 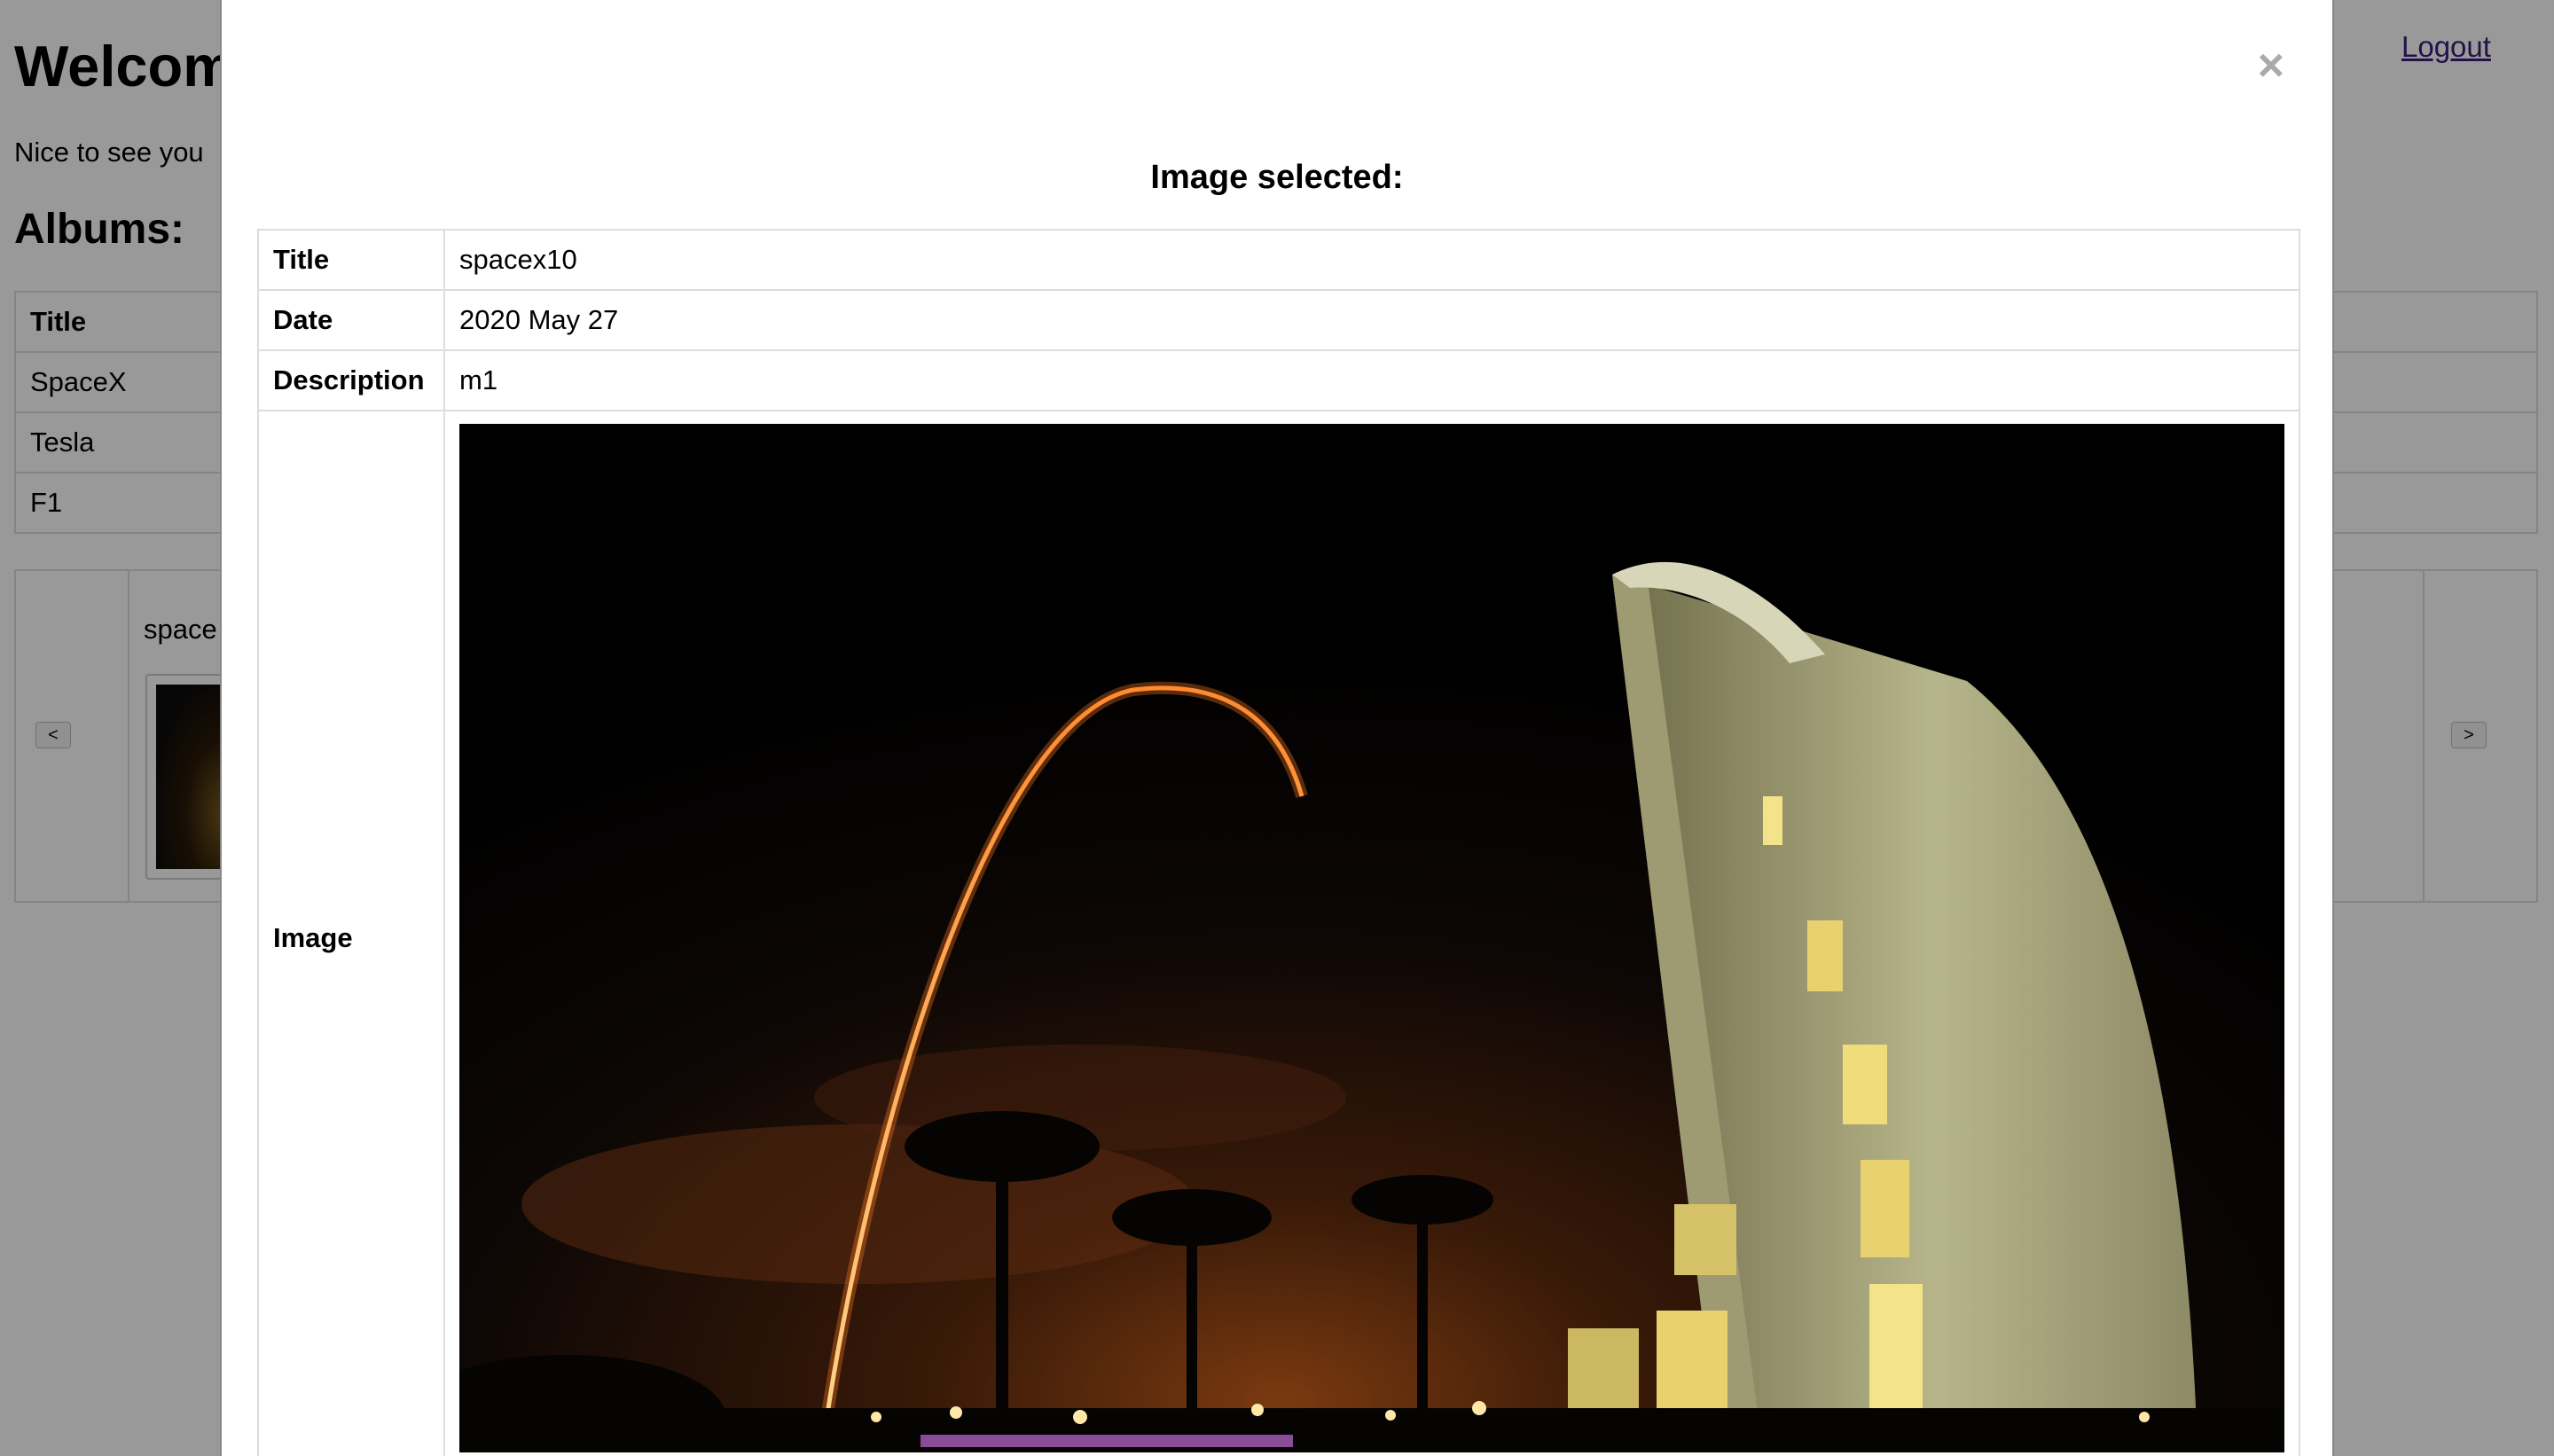 I want to click on table-row: Date 2020 May 27, so click(x=1278, y=320).